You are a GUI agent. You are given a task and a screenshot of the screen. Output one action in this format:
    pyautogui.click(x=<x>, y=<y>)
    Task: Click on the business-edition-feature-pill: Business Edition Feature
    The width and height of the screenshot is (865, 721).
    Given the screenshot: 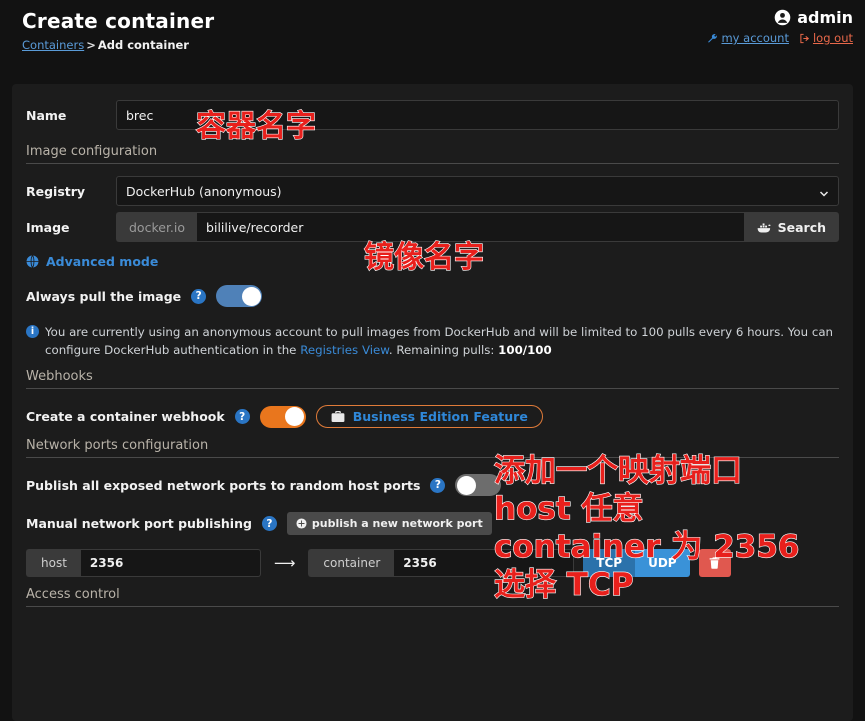 What is the action you would take?
    pyautogui.click(x=429, y=416)
    